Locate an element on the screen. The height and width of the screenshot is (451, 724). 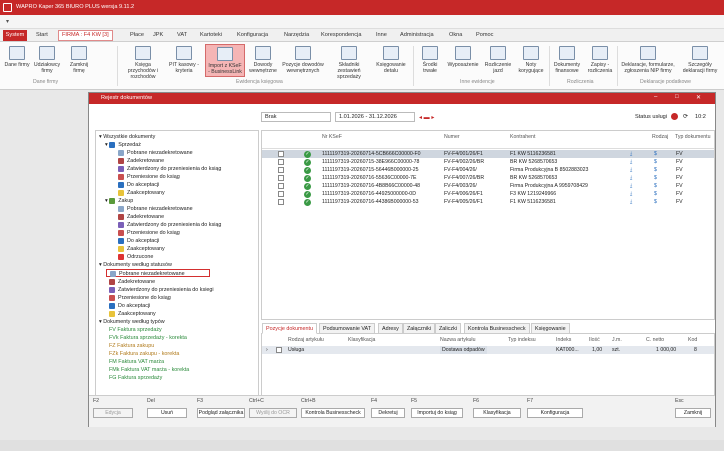
tree-item: FVk Faktura sprzedaży - korekta is located at coordinates (148, 338).